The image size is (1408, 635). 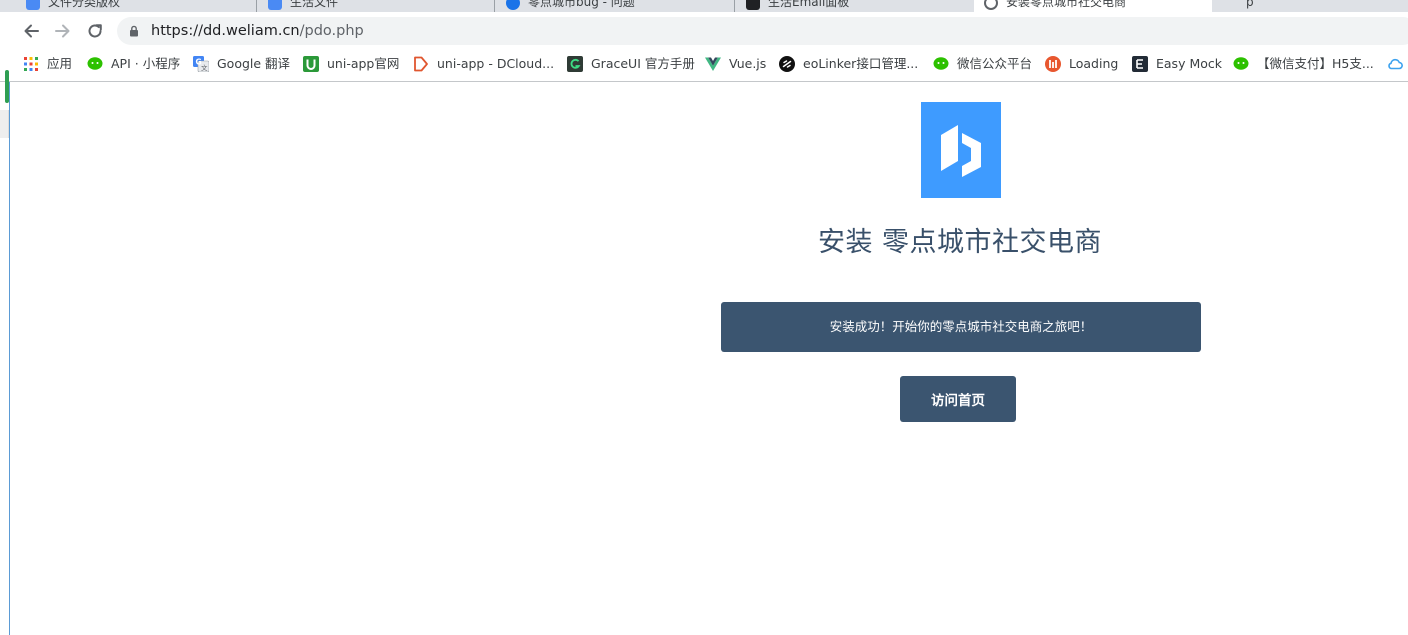 I want to click on tab-1: 文件分类版权, so click(x=135, y=6).